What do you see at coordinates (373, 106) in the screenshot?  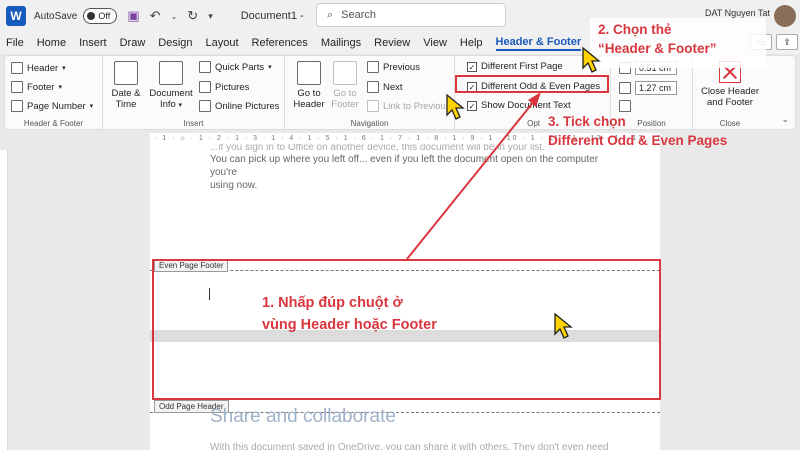 I see `link-icon` at bounding box center [373, 106].